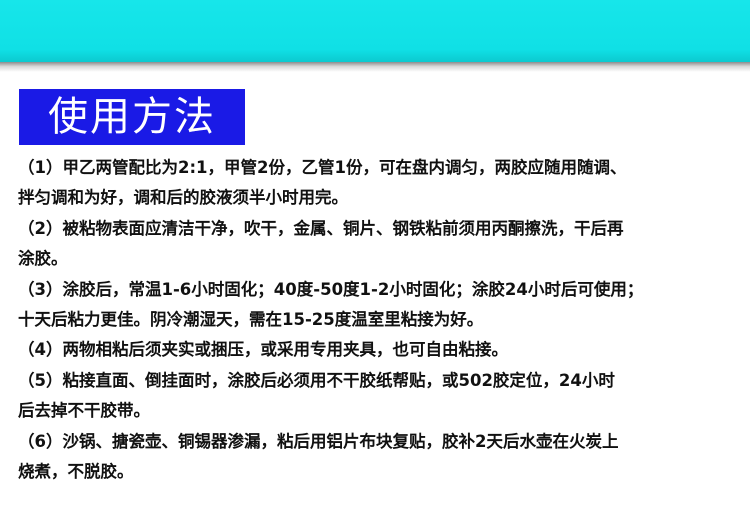 The image size is (750, 526). I want to click on section-title: 使用方法, so click(132, 117).